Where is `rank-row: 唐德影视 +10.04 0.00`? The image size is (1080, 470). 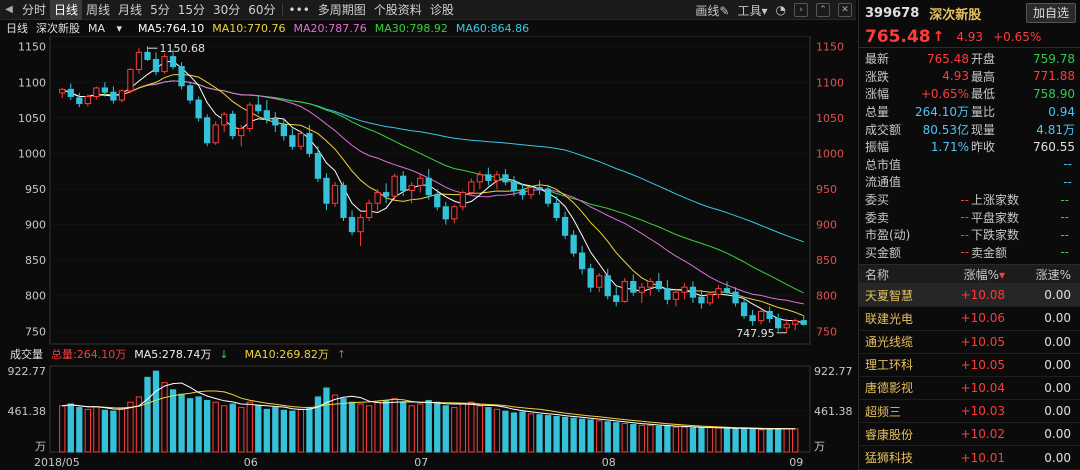
rank-row: 唐德影视 +10.04 0.00 is located at coordinates (969, 389).